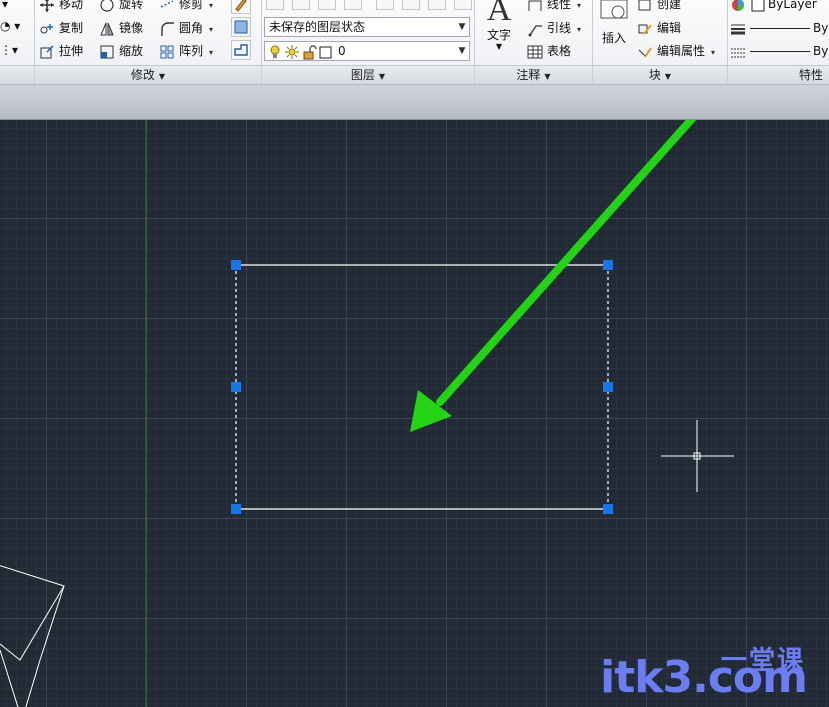  What do you see at coordinates (191, 51) in the screenshot?
I see `array-label: 阵列` at bounding box center [191, 51].